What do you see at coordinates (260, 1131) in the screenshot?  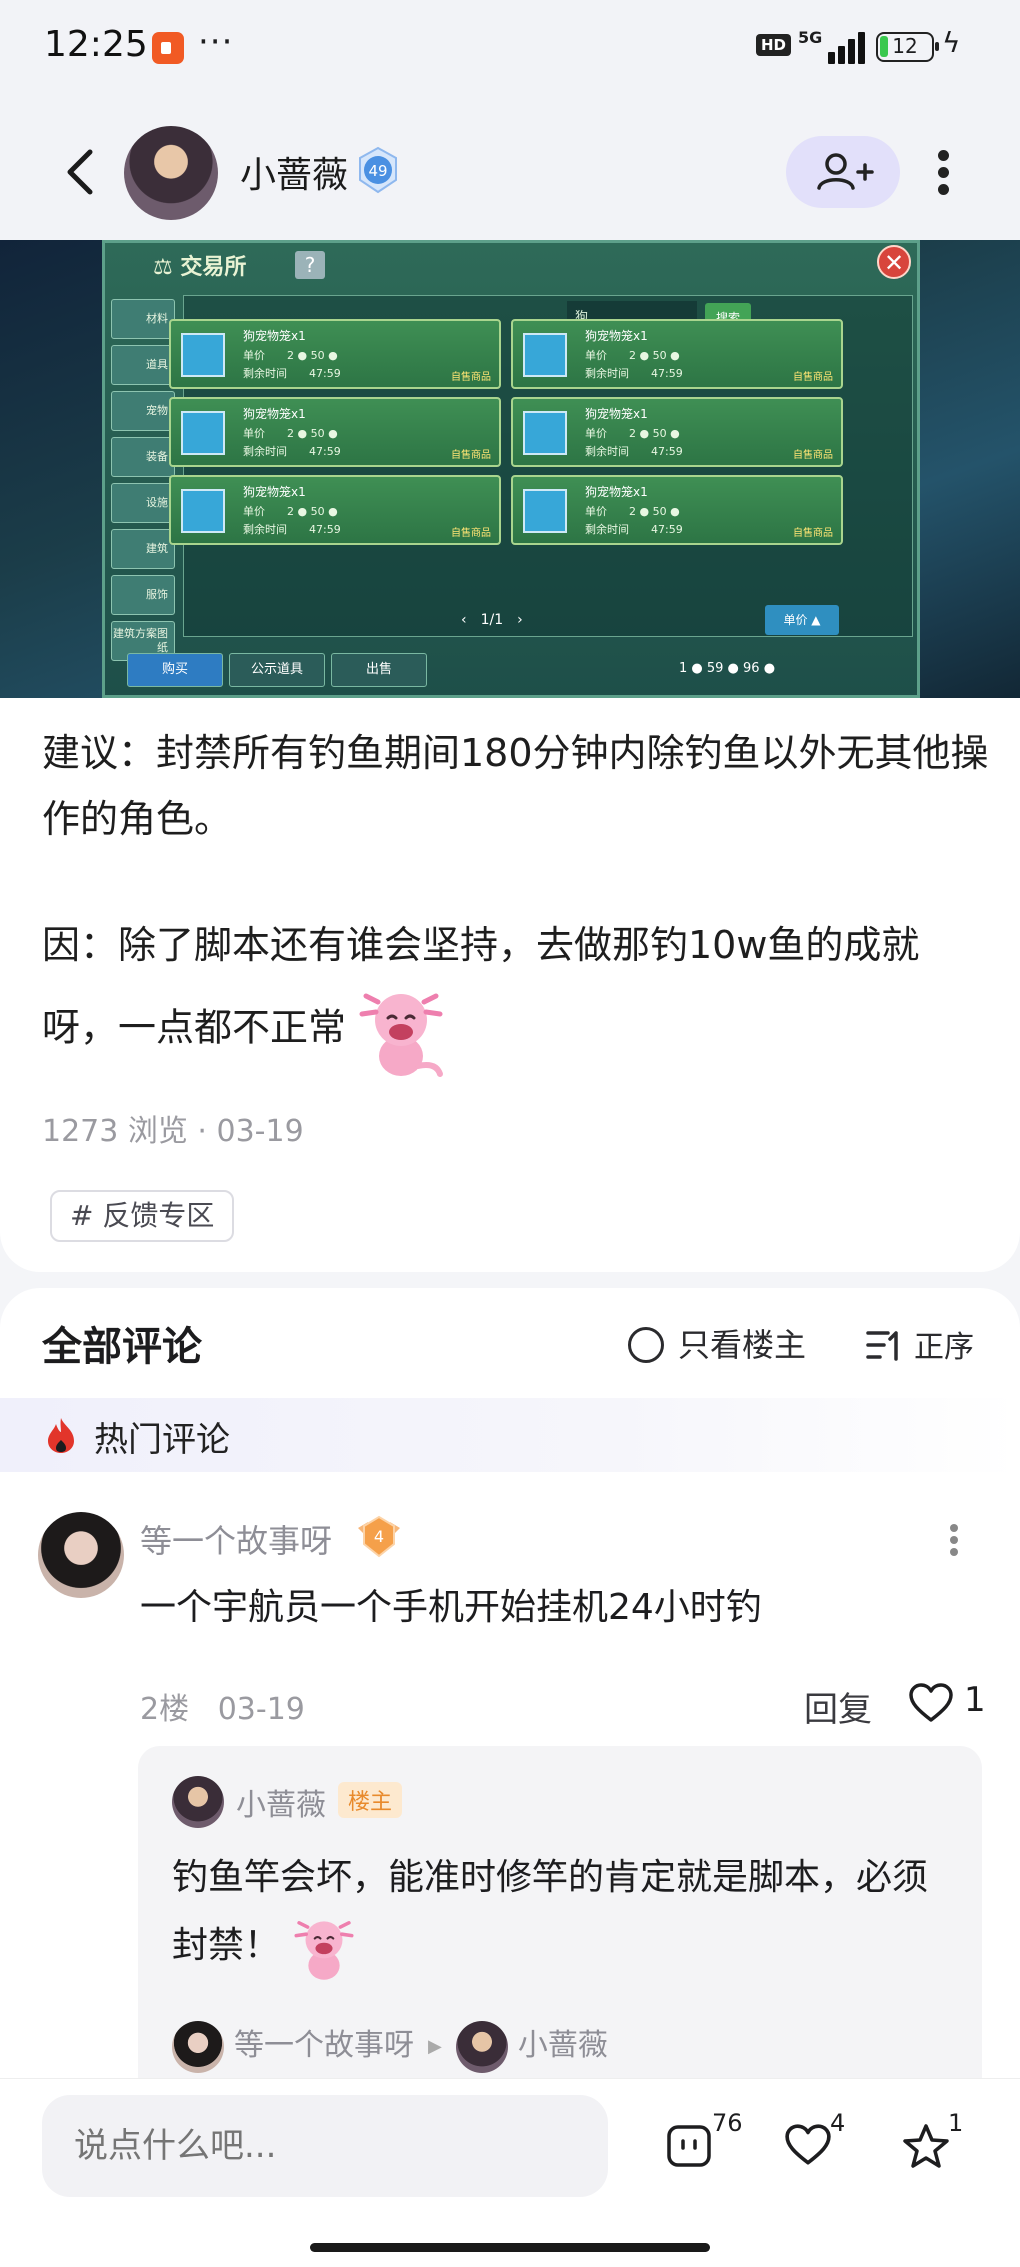 I see `post-date: 03-19` at bounding box center [260, 1131].